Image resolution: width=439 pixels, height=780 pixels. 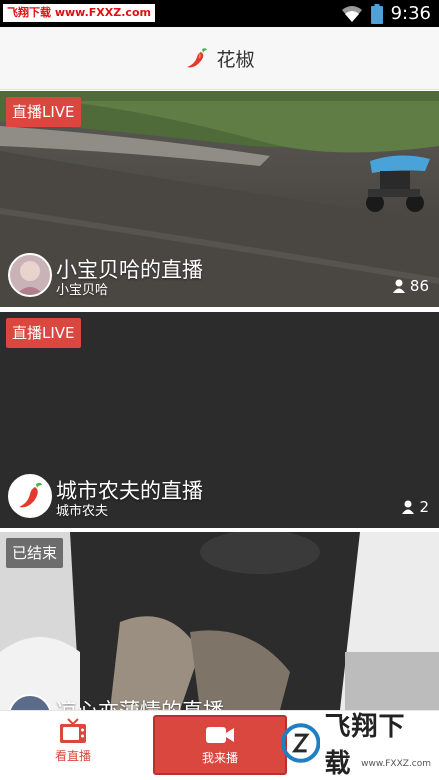 What do you see at coordinates (79, 13) in the screenshot?
I see `watermark-label: 飞翔下载 www.FXXZ.com` at bounding box center [79, 13].